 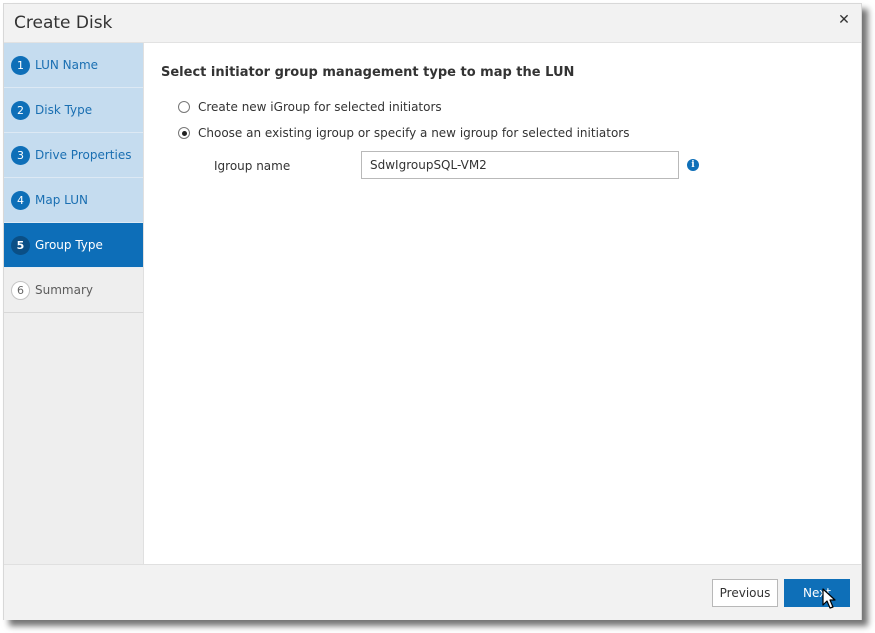 I want to click on step-summary: 6 Summary, so click(x=73, y=290).